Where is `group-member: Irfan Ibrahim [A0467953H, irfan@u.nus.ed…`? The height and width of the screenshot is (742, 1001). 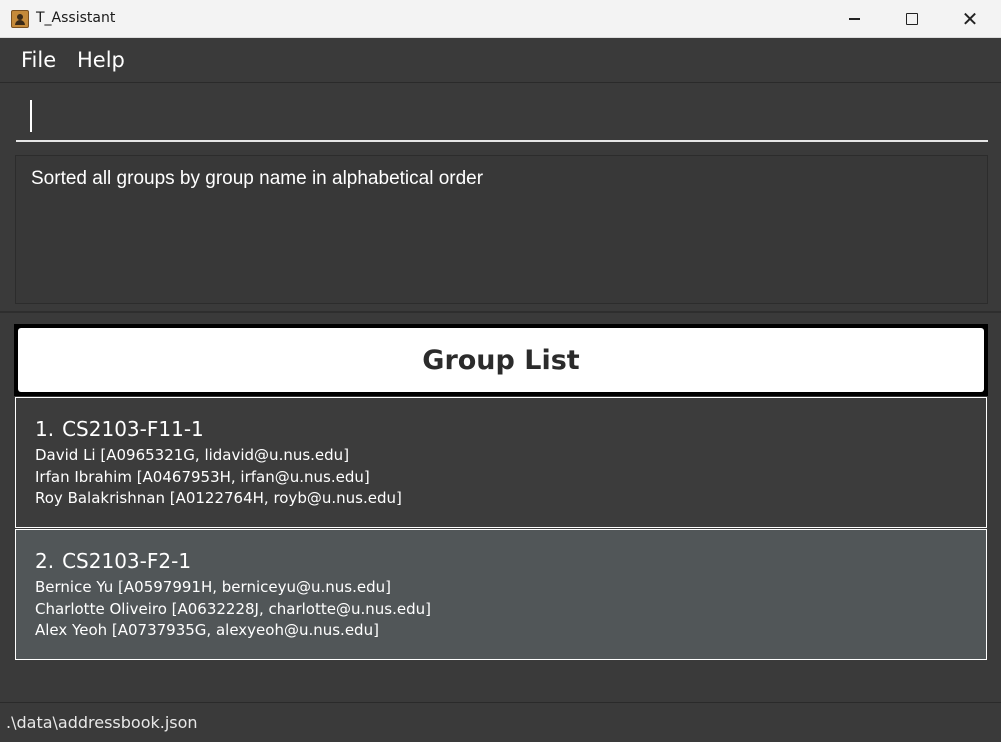 group-member: Irfan Ibrahim [A0467953H, irfan@u.nus.ed… is located at coordinates (202, 476).